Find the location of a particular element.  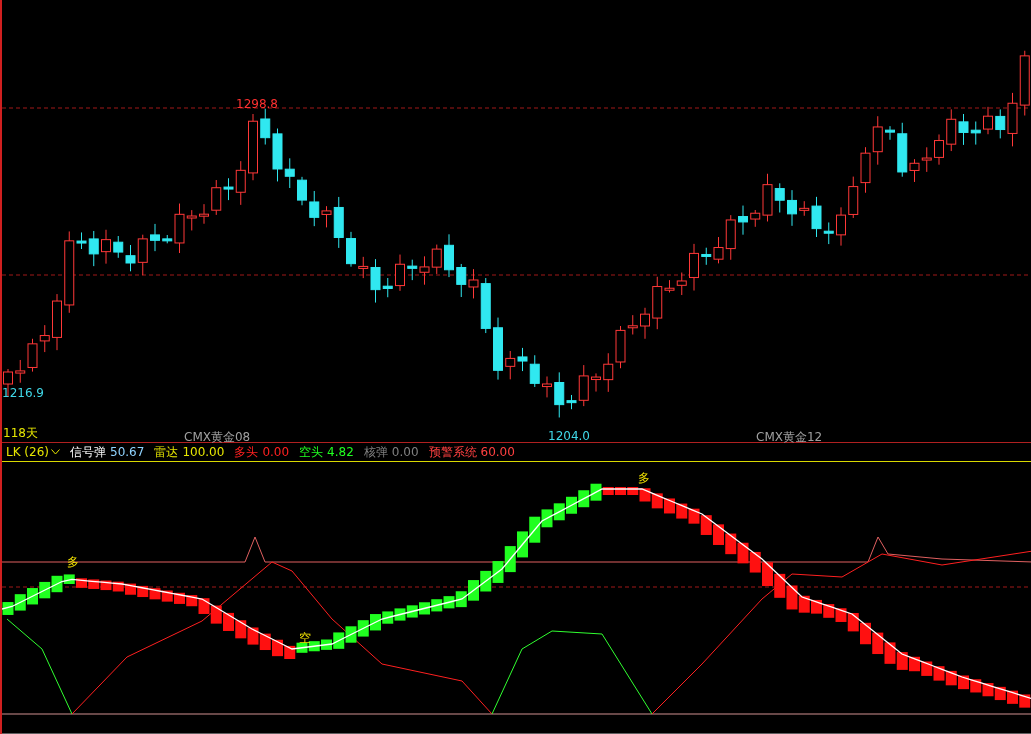

indicator-selector: LK (26) is located at coordinates (33, 452).